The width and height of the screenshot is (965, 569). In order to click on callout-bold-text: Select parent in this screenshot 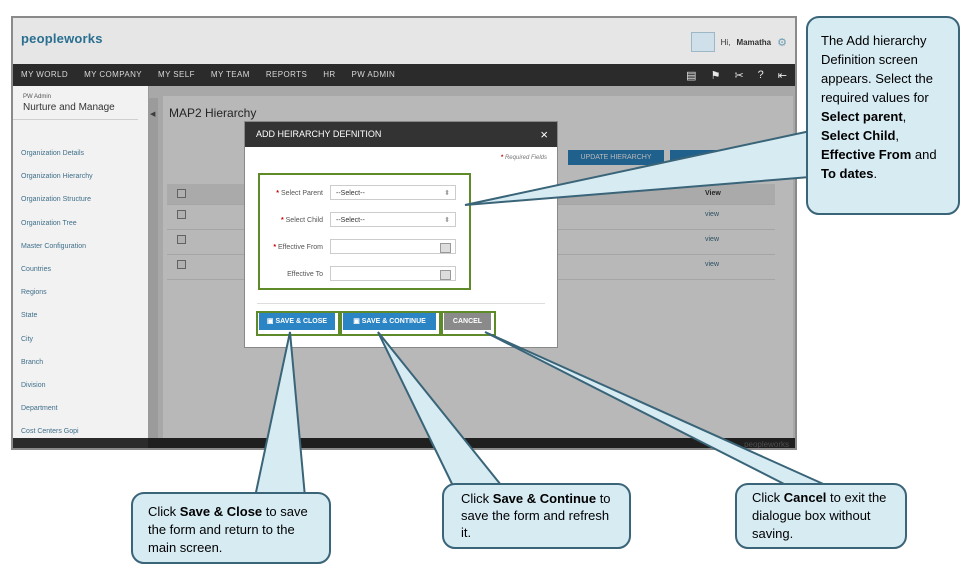, I will do `click(862, 116)`.